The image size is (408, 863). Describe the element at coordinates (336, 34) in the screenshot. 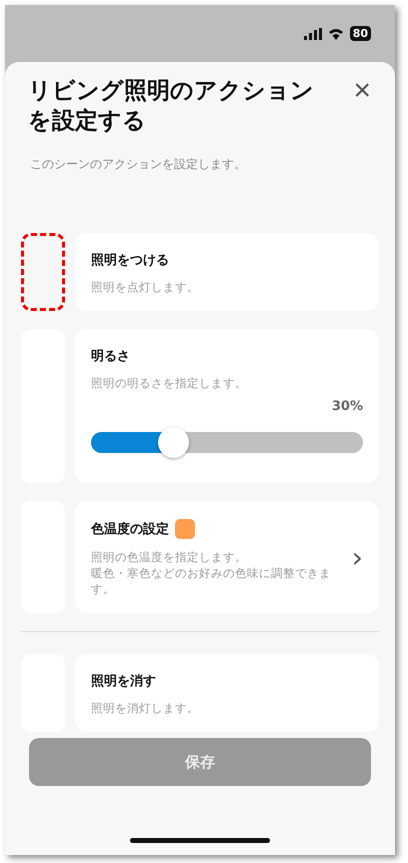

I see `wifi-icon` at that location.